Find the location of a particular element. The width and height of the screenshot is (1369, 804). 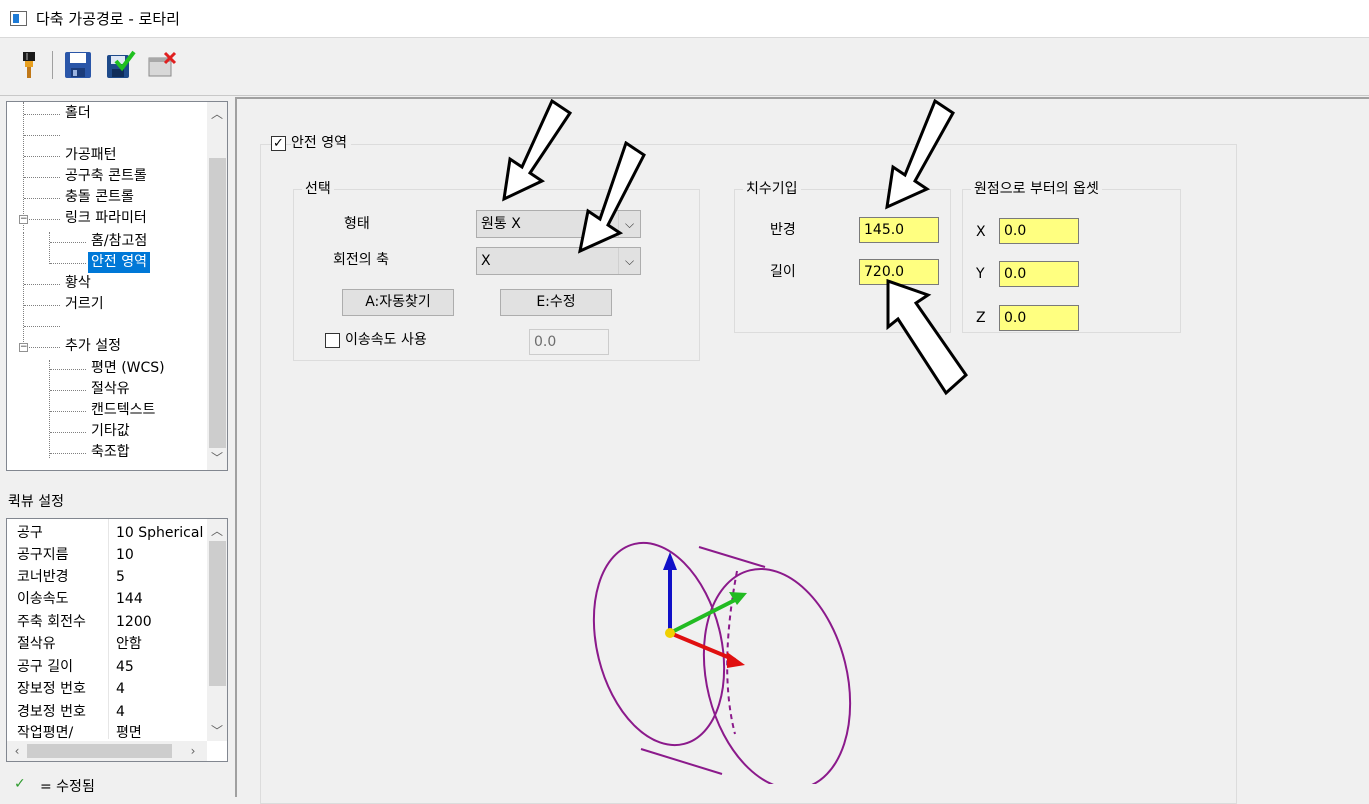

quickview-title: 퀵뷰 설정 is located at coordinates (36, 502).